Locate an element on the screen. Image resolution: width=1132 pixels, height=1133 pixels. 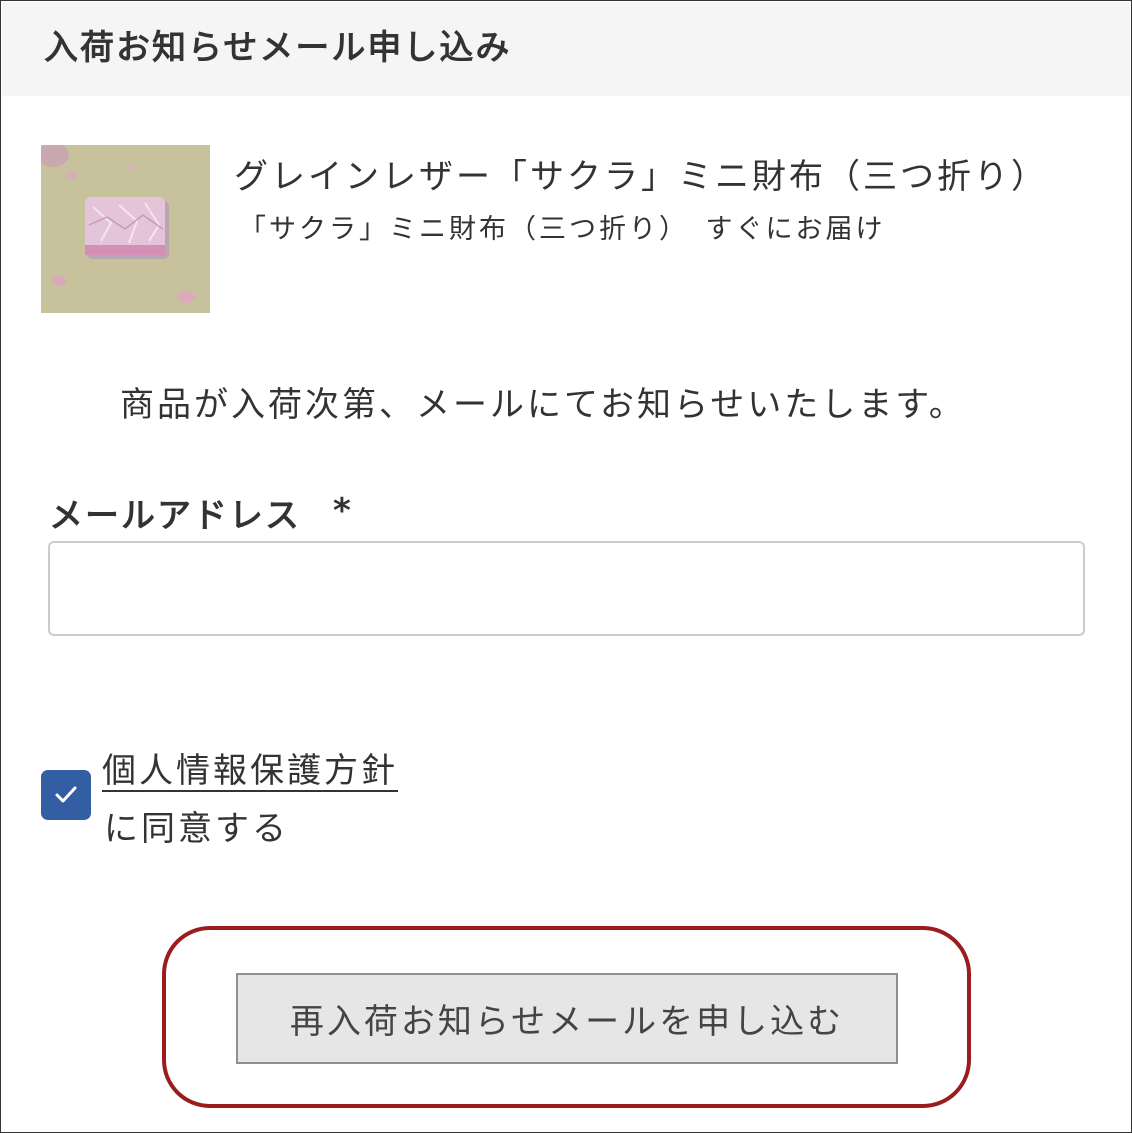
product-name: グレインレザー「サクラ」ミニ財布（三つ折り） is located at coordinates (641, 177).